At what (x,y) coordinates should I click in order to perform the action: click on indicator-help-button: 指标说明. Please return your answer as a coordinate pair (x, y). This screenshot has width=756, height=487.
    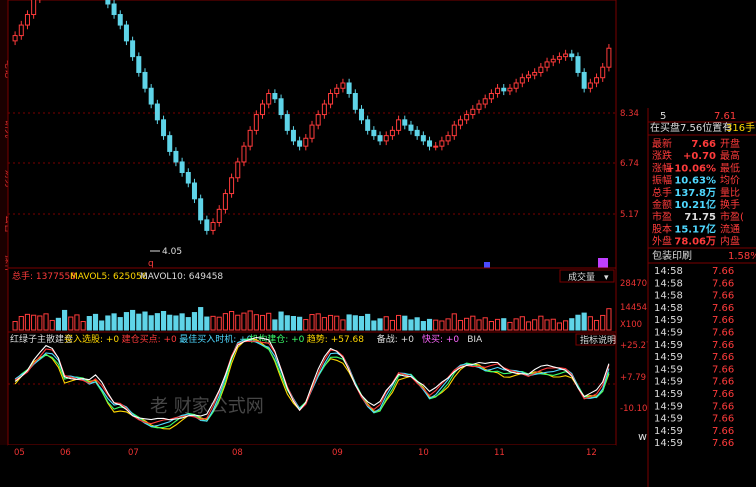
    Looking at the image, I should click on (595, 339).